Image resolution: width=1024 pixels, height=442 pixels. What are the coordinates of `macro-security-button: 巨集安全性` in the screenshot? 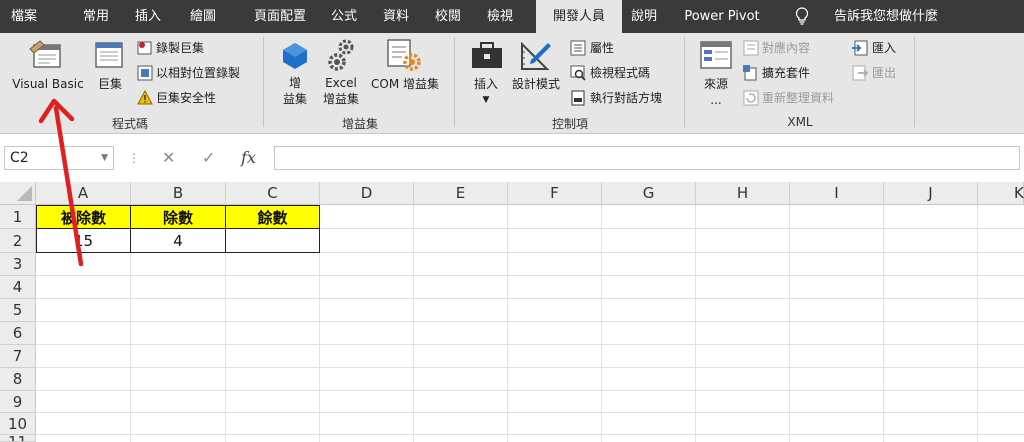 It's located at (201, 98).